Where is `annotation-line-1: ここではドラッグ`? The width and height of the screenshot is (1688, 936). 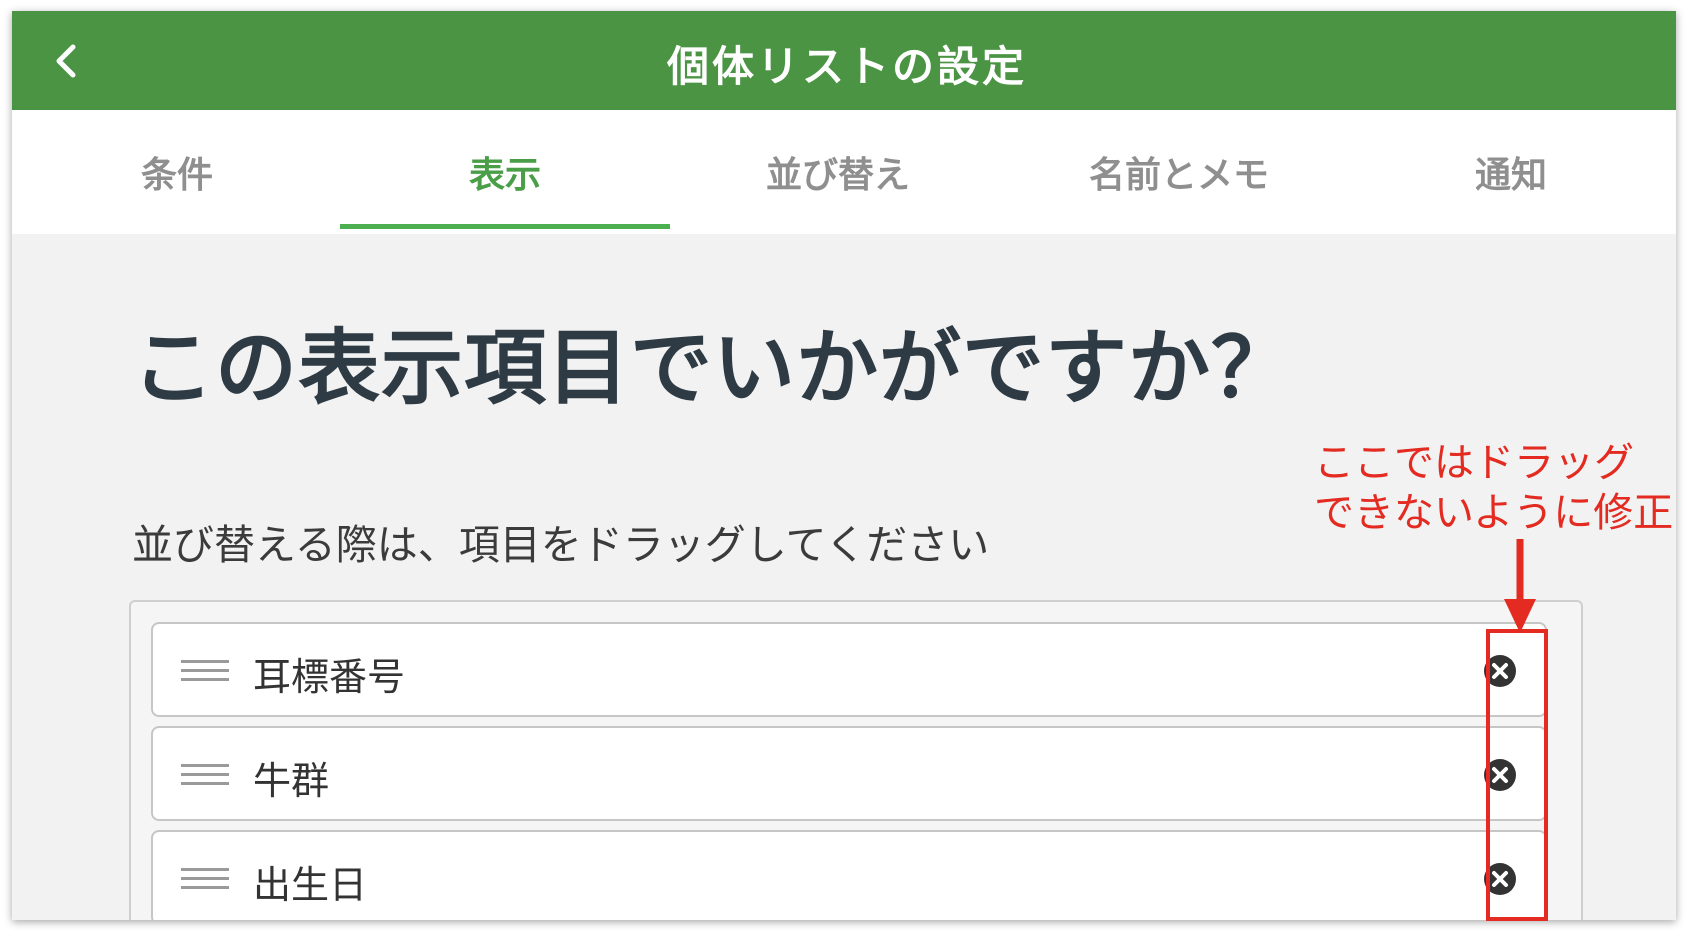 annotation-line-1: ここではドラッグ is located at coordinates (1474, 463).